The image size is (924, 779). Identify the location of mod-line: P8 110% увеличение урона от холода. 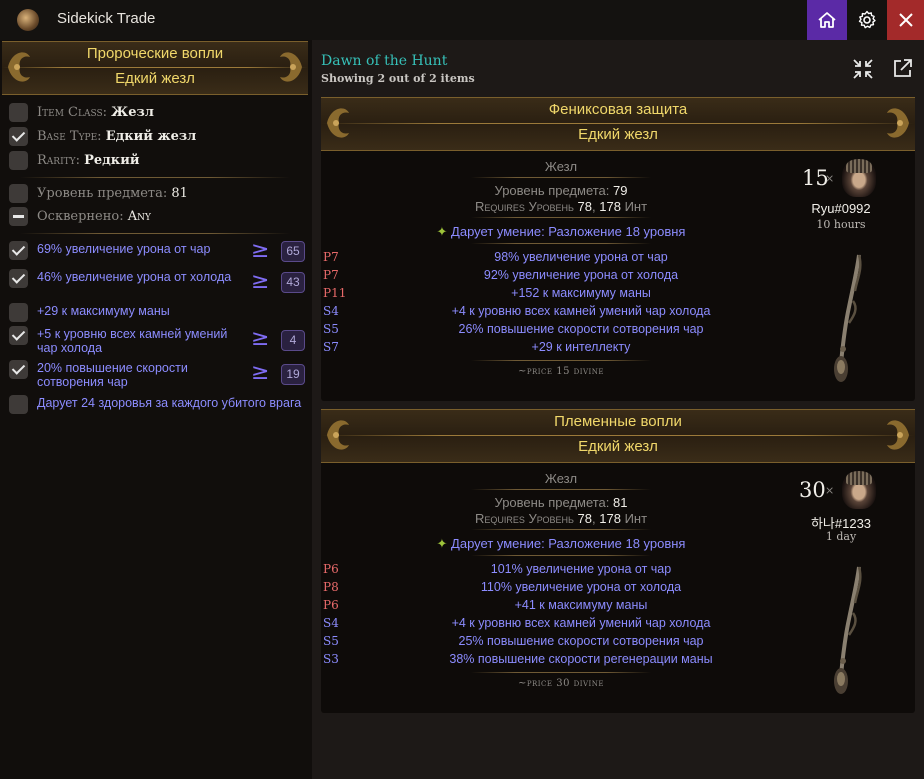
(502, 587).